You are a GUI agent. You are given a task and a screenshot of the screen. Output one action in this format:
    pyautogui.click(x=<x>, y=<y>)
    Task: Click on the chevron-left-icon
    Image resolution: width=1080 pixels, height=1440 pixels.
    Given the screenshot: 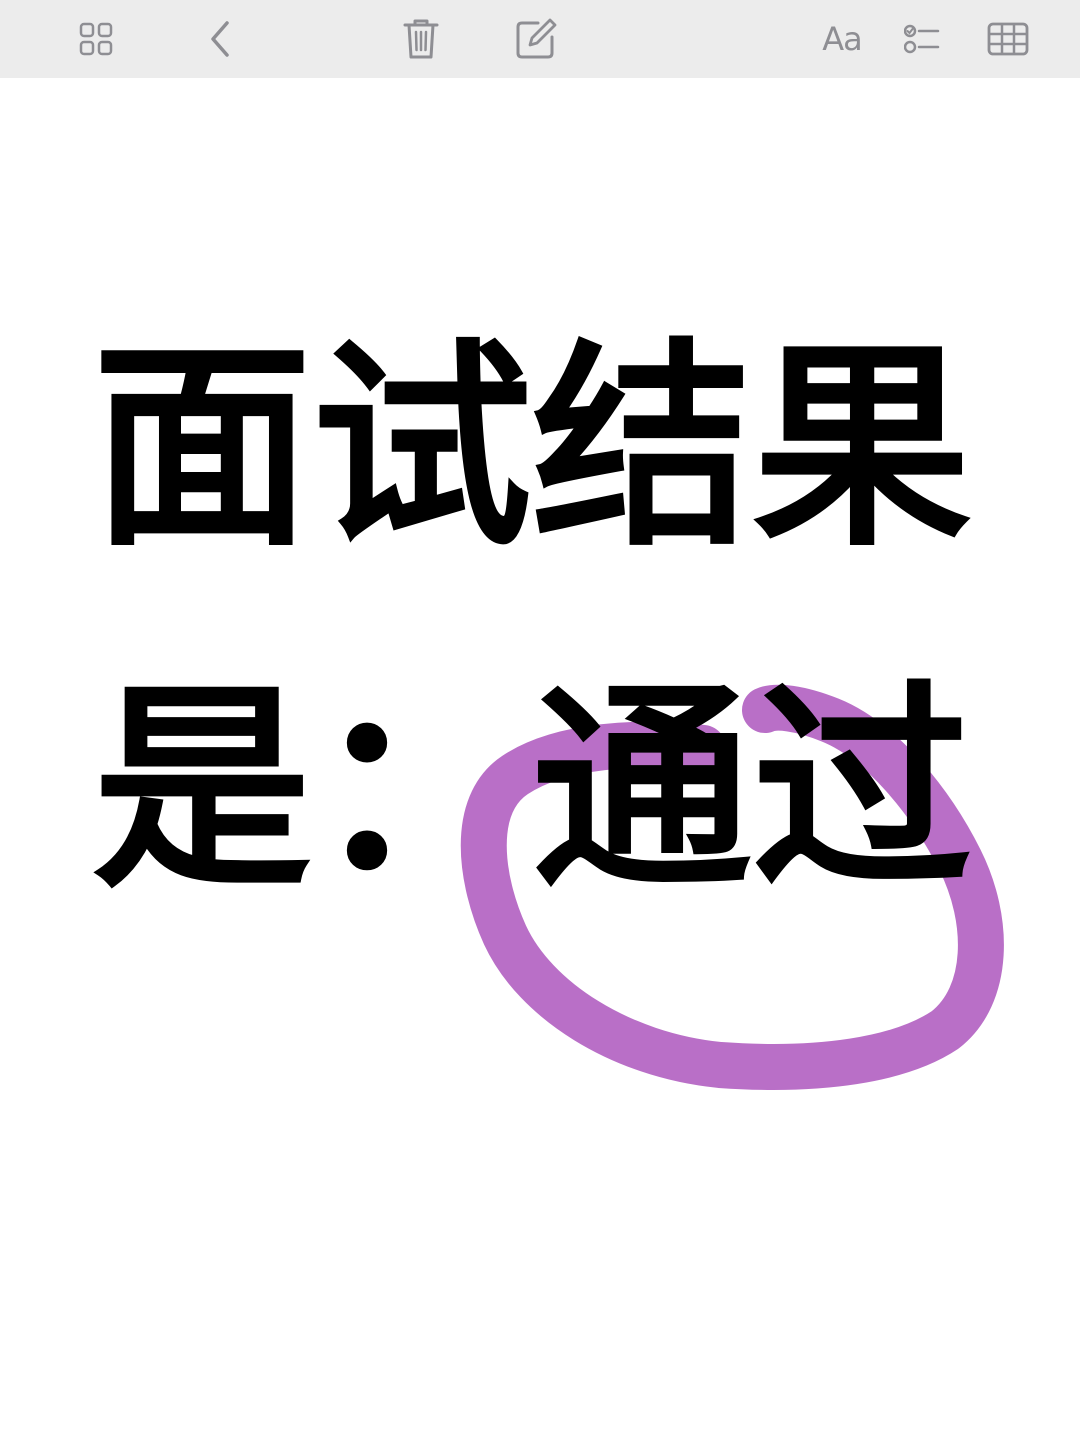 What is the action you would take?
    pyautogui.click(x=220, y=39)
    